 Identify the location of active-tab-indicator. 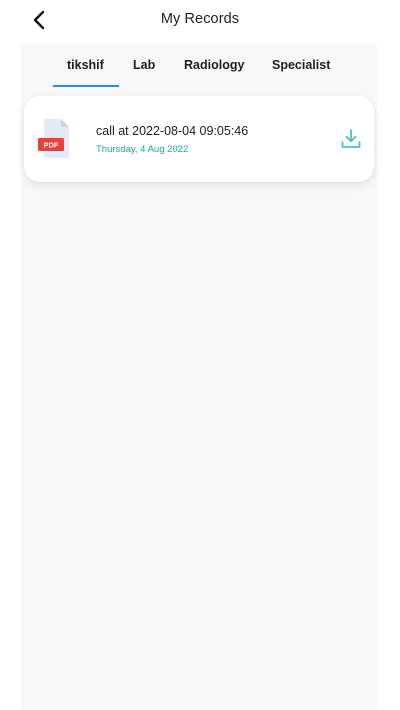
(86, 86).